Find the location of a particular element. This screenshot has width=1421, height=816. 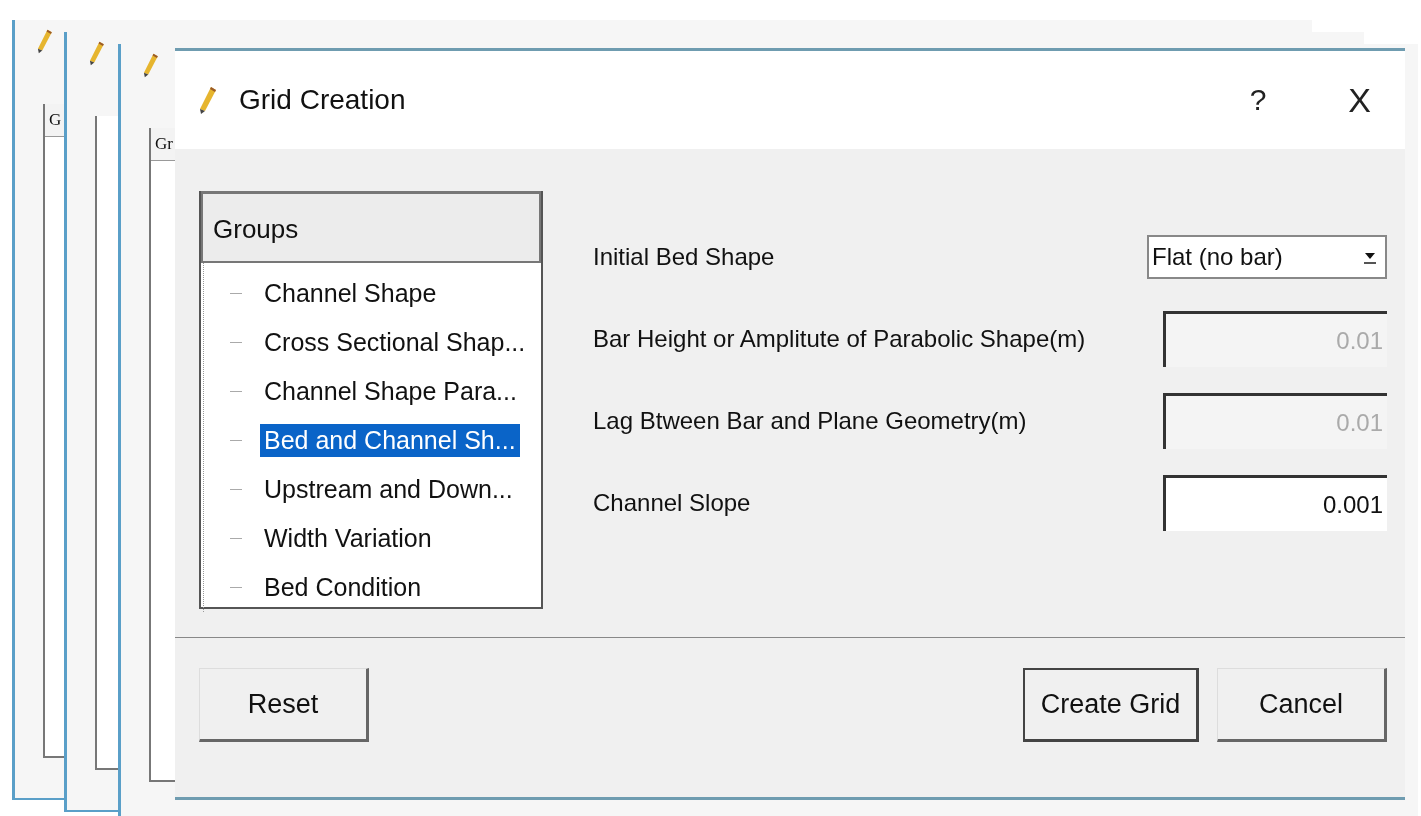

tree-item: Channel Shape is located at coordinates (350, 293).